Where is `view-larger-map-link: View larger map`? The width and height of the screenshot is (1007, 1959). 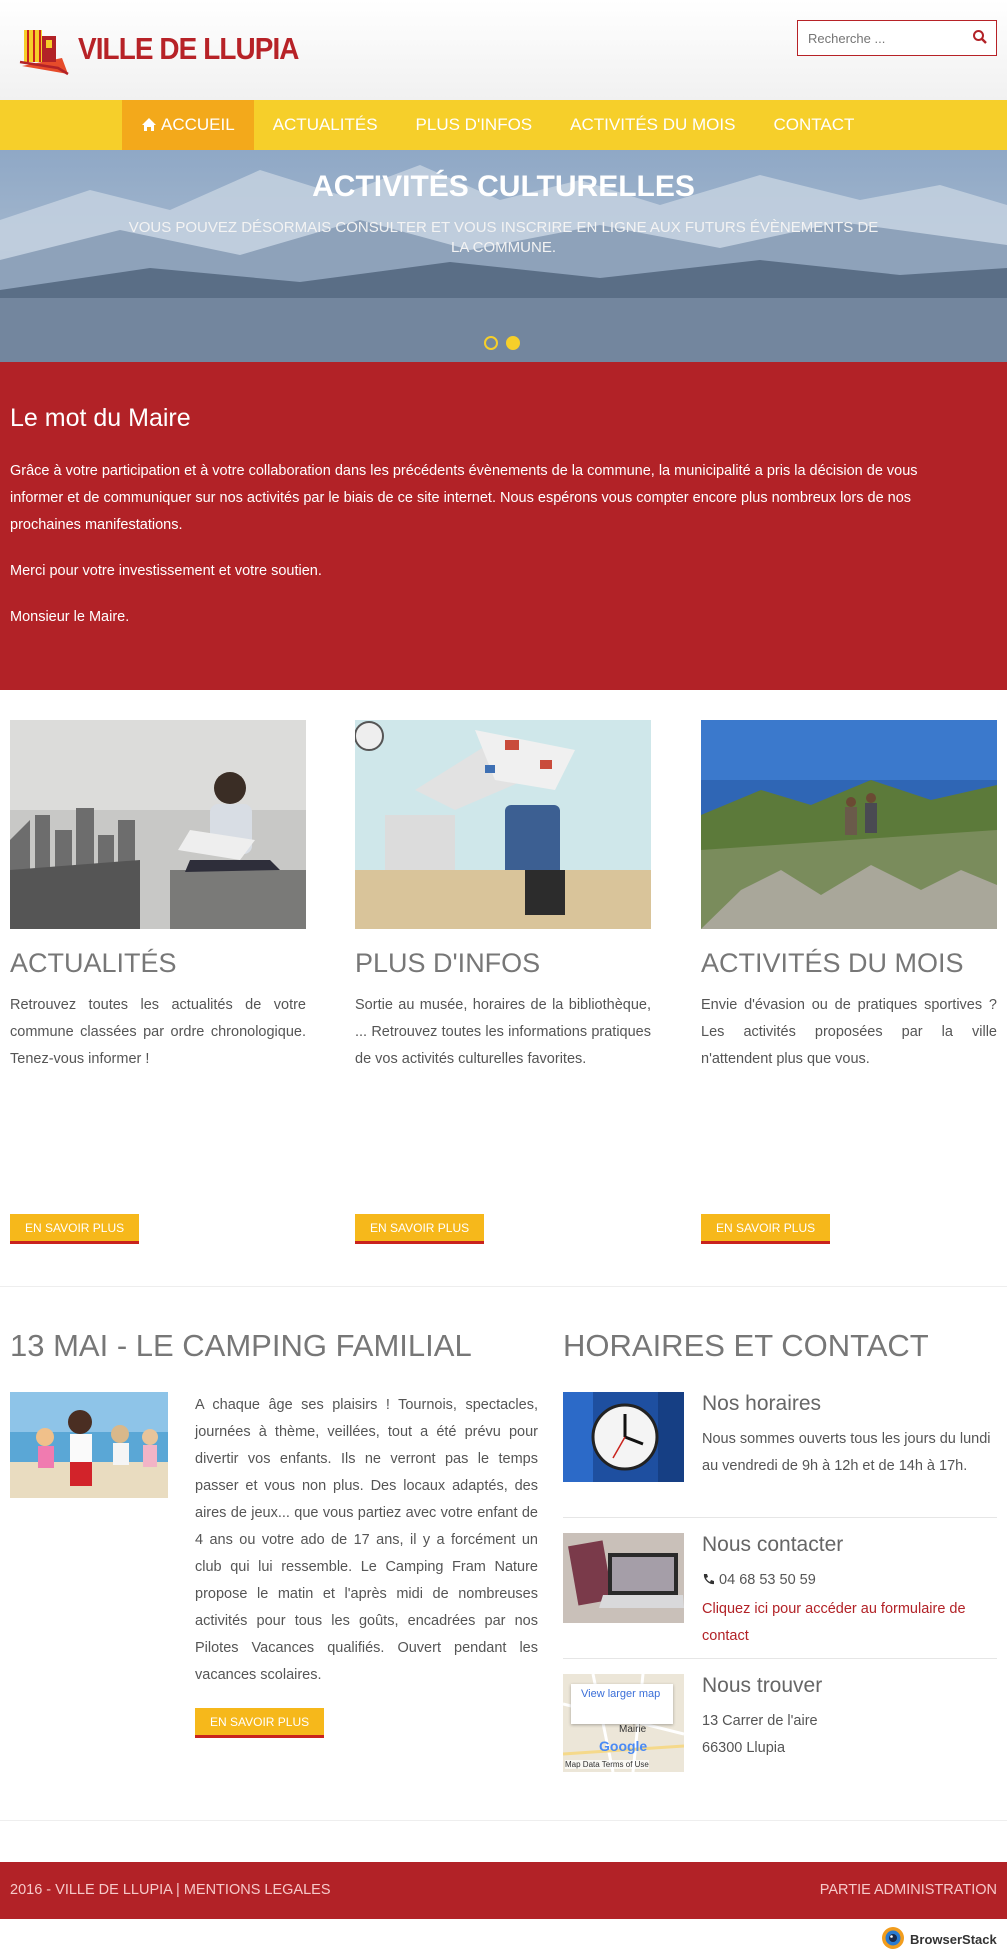 view-larger-map-link: View larger map is located at coordinates (622, 1704).